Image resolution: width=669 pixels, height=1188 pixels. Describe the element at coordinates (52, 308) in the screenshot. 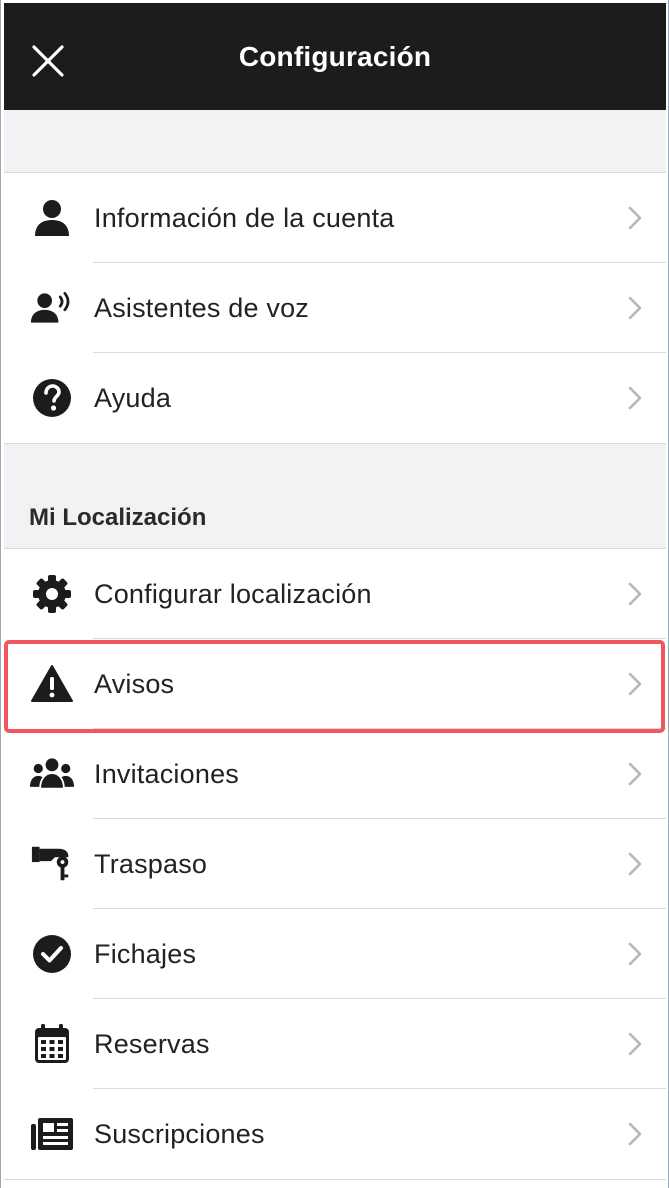

I see `voice-assistant-icon` at that location.